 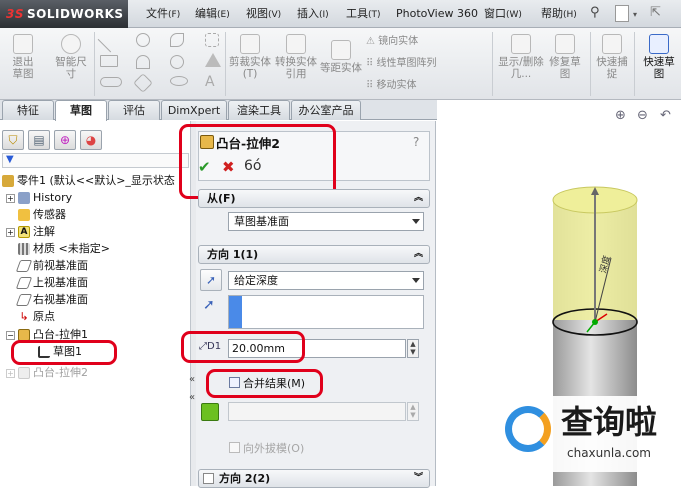 What do you see at coordinates (609, 453) in the screenshot?
I see `watermark-url: chaxunla.com` at bounding box center [609, 453].